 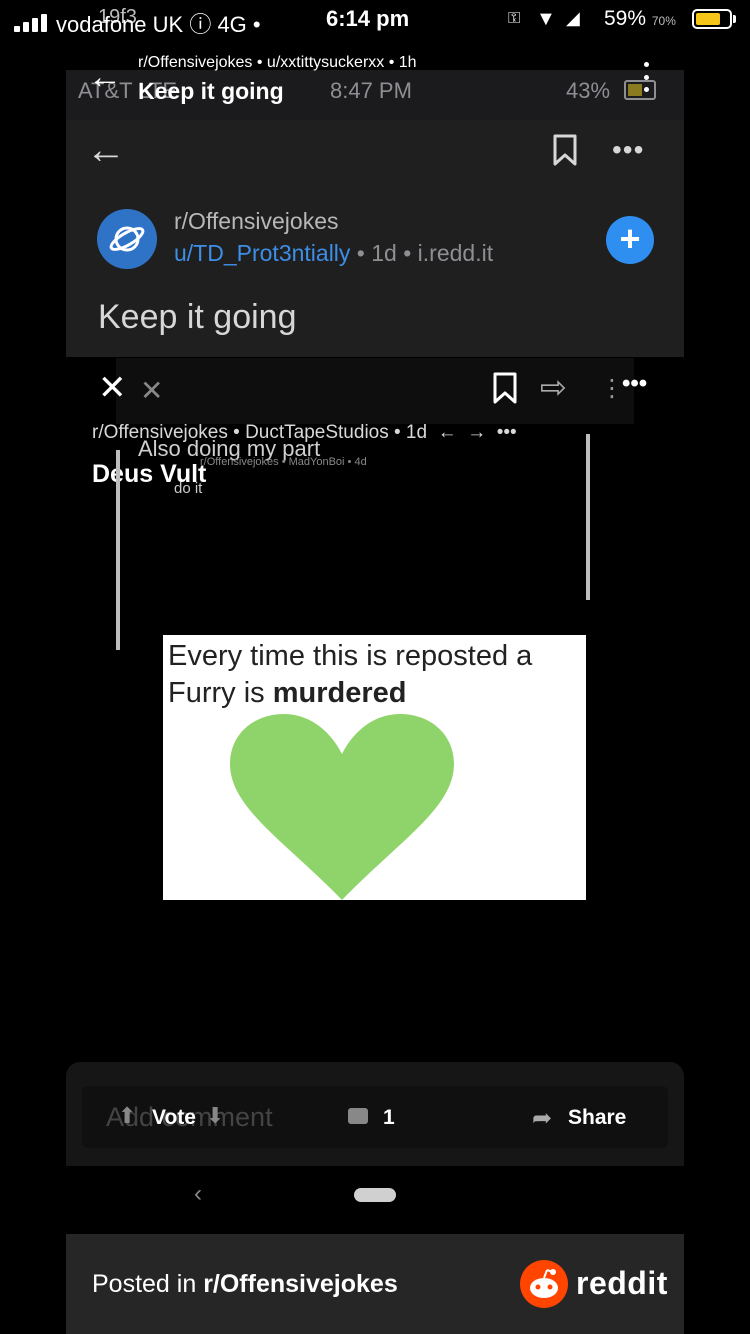 I want to click on reddit-logo-icon, so click(x=544, y=1284).